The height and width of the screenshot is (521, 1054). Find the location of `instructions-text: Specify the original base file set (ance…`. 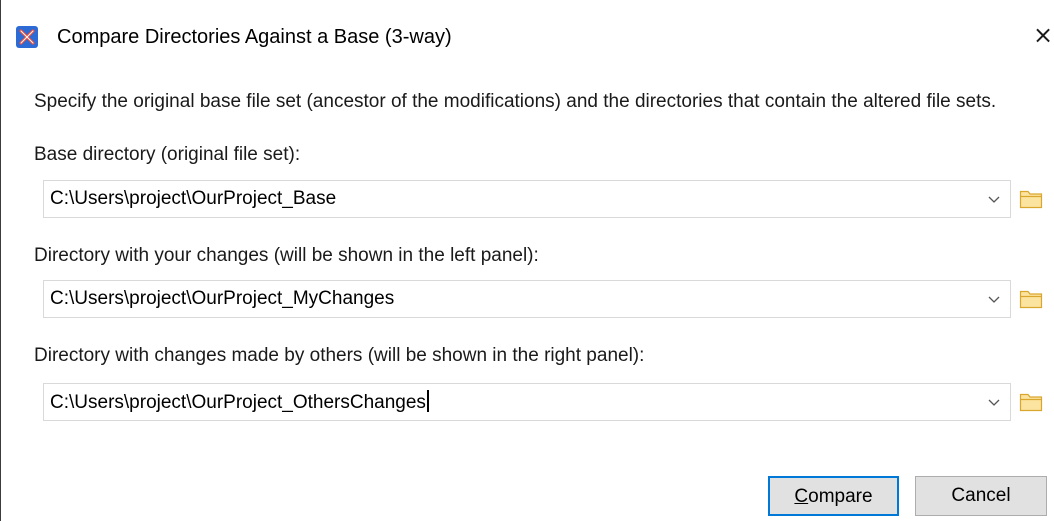

instructions-text: Specify the original base file set (ance… is located at coordinates (515, 101).